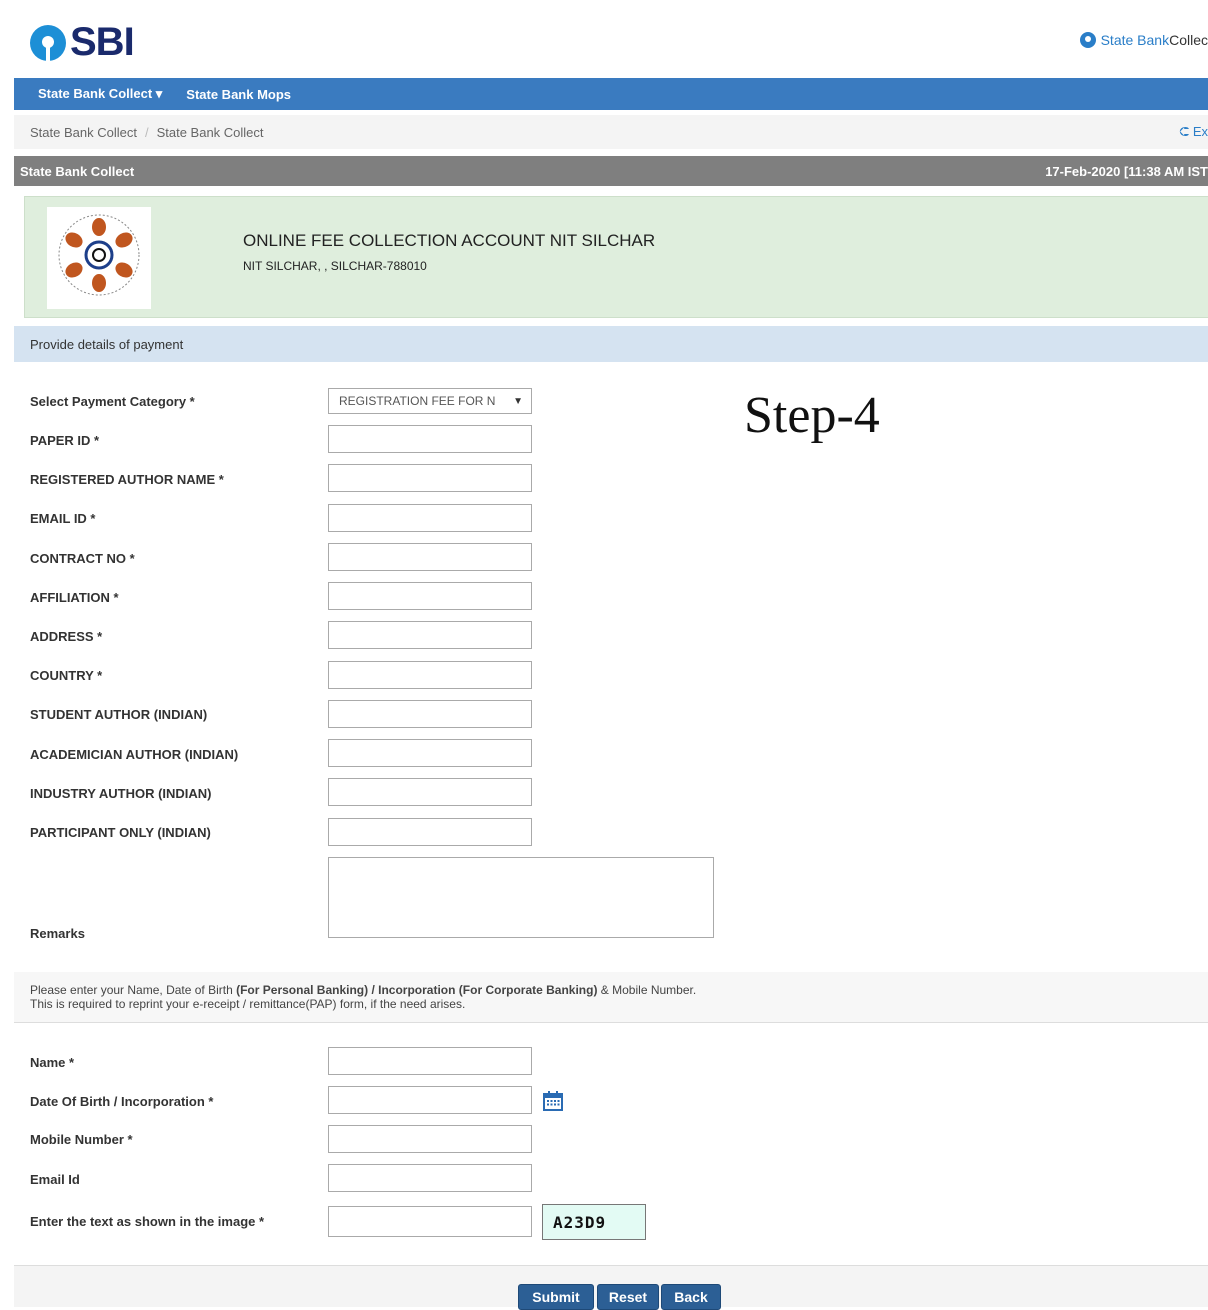 The image size is (1208, 1310). I want to click on name-label: Name *, so click(52, 1062).